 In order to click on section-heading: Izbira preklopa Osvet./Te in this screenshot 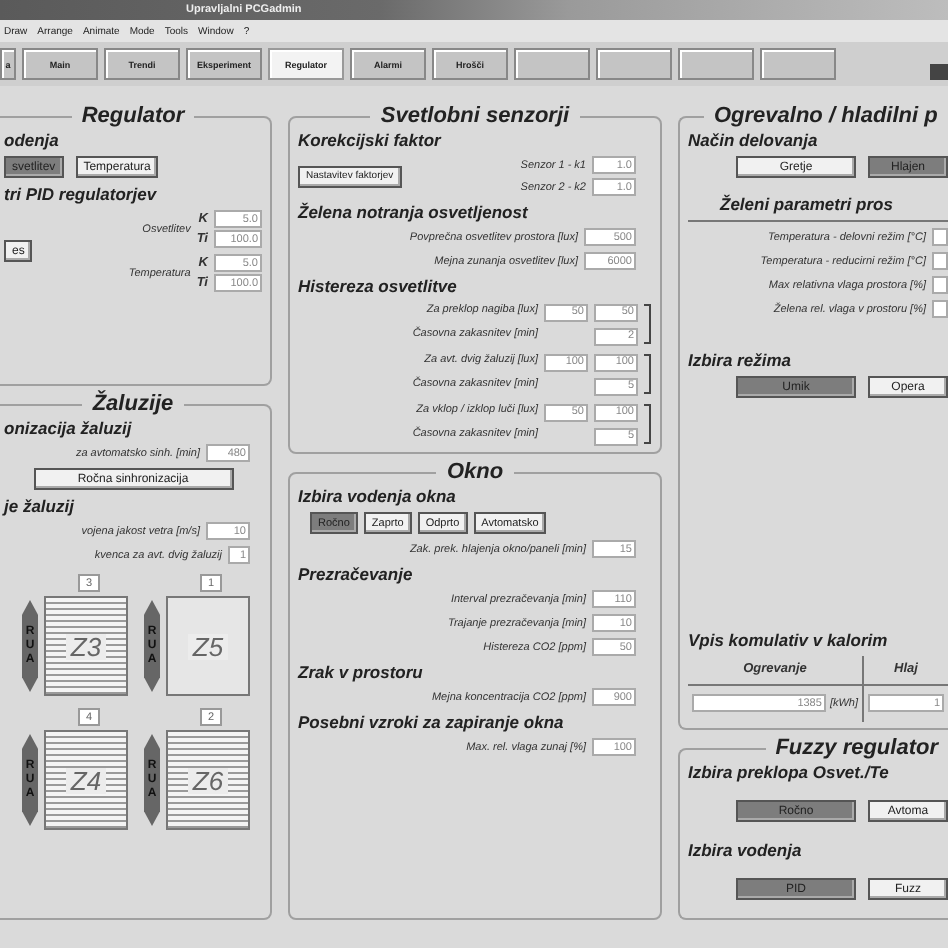, I will do `click(789, 772)`.